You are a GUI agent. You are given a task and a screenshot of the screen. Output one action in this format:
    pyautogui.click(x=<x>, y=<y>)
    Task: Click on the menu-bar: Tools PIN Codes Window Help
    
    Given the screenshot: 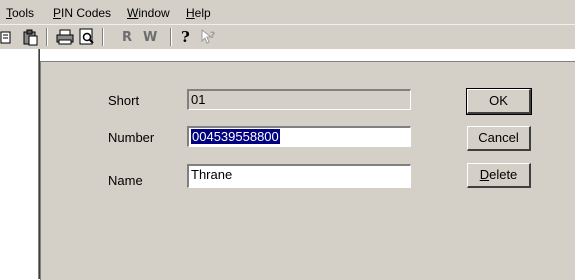 What is the action you would take?
    pyautogui.click(x=287, y=12)
    